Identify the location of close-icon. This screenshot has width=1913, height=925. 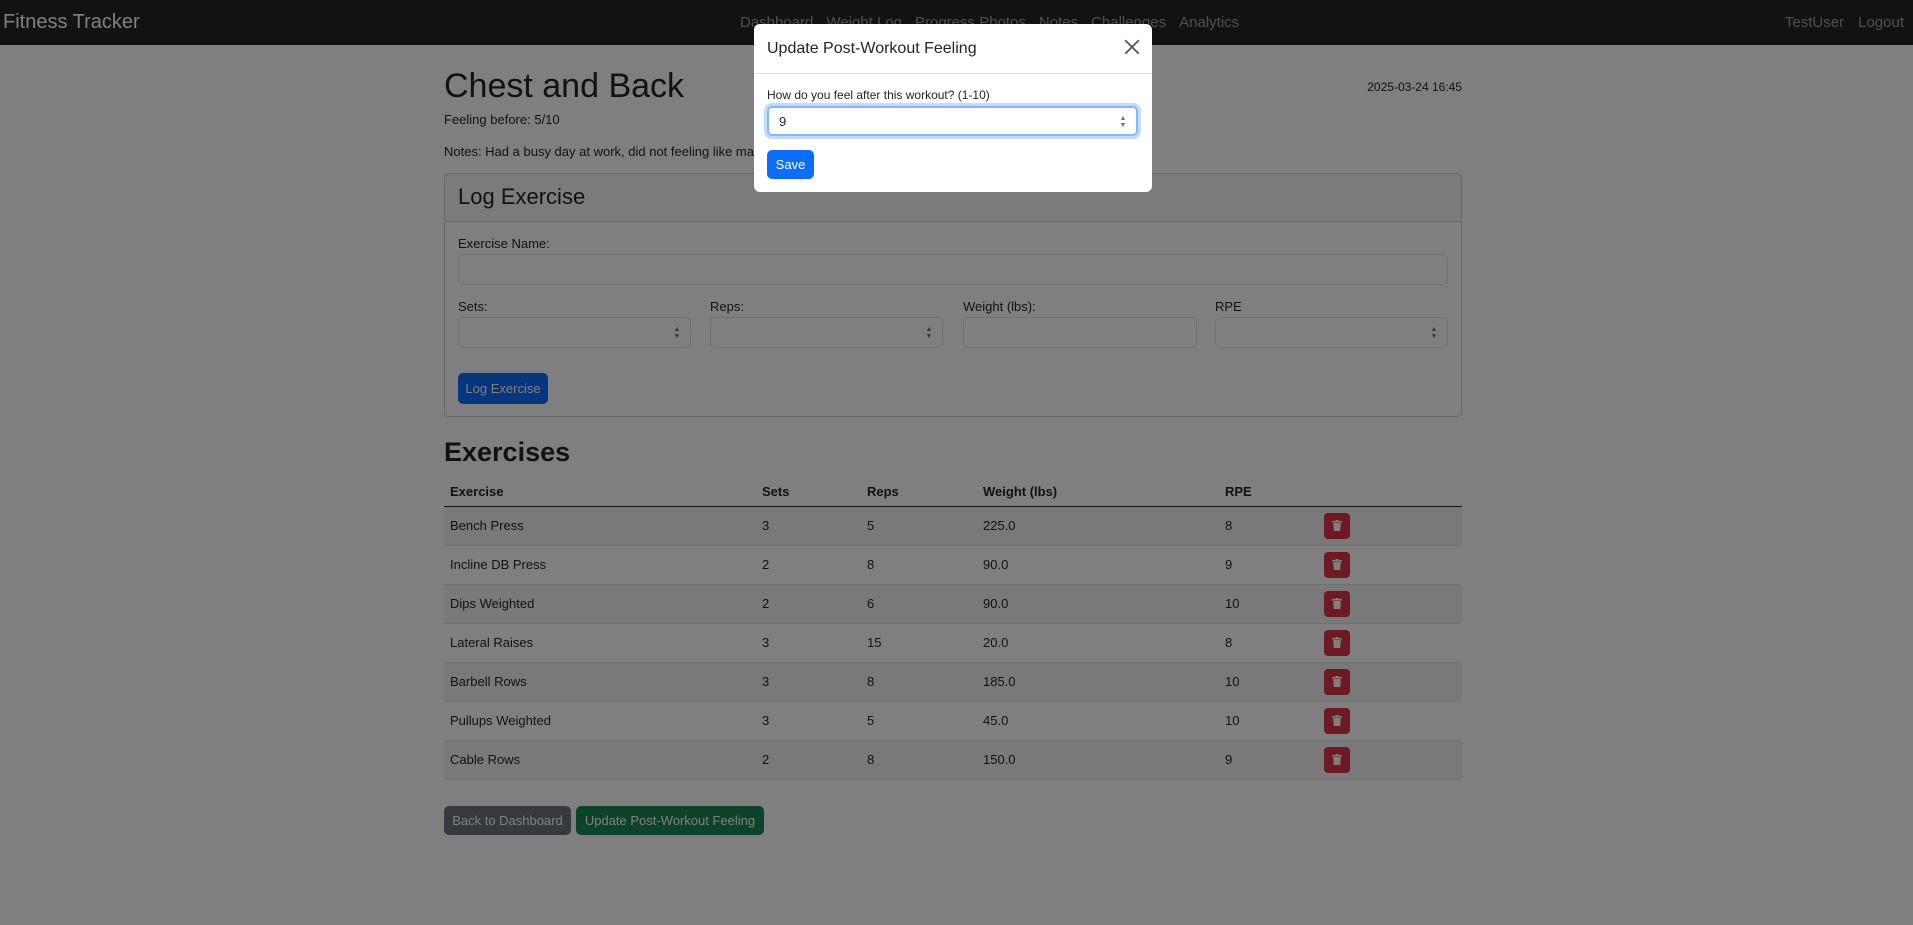
(1132, 47).